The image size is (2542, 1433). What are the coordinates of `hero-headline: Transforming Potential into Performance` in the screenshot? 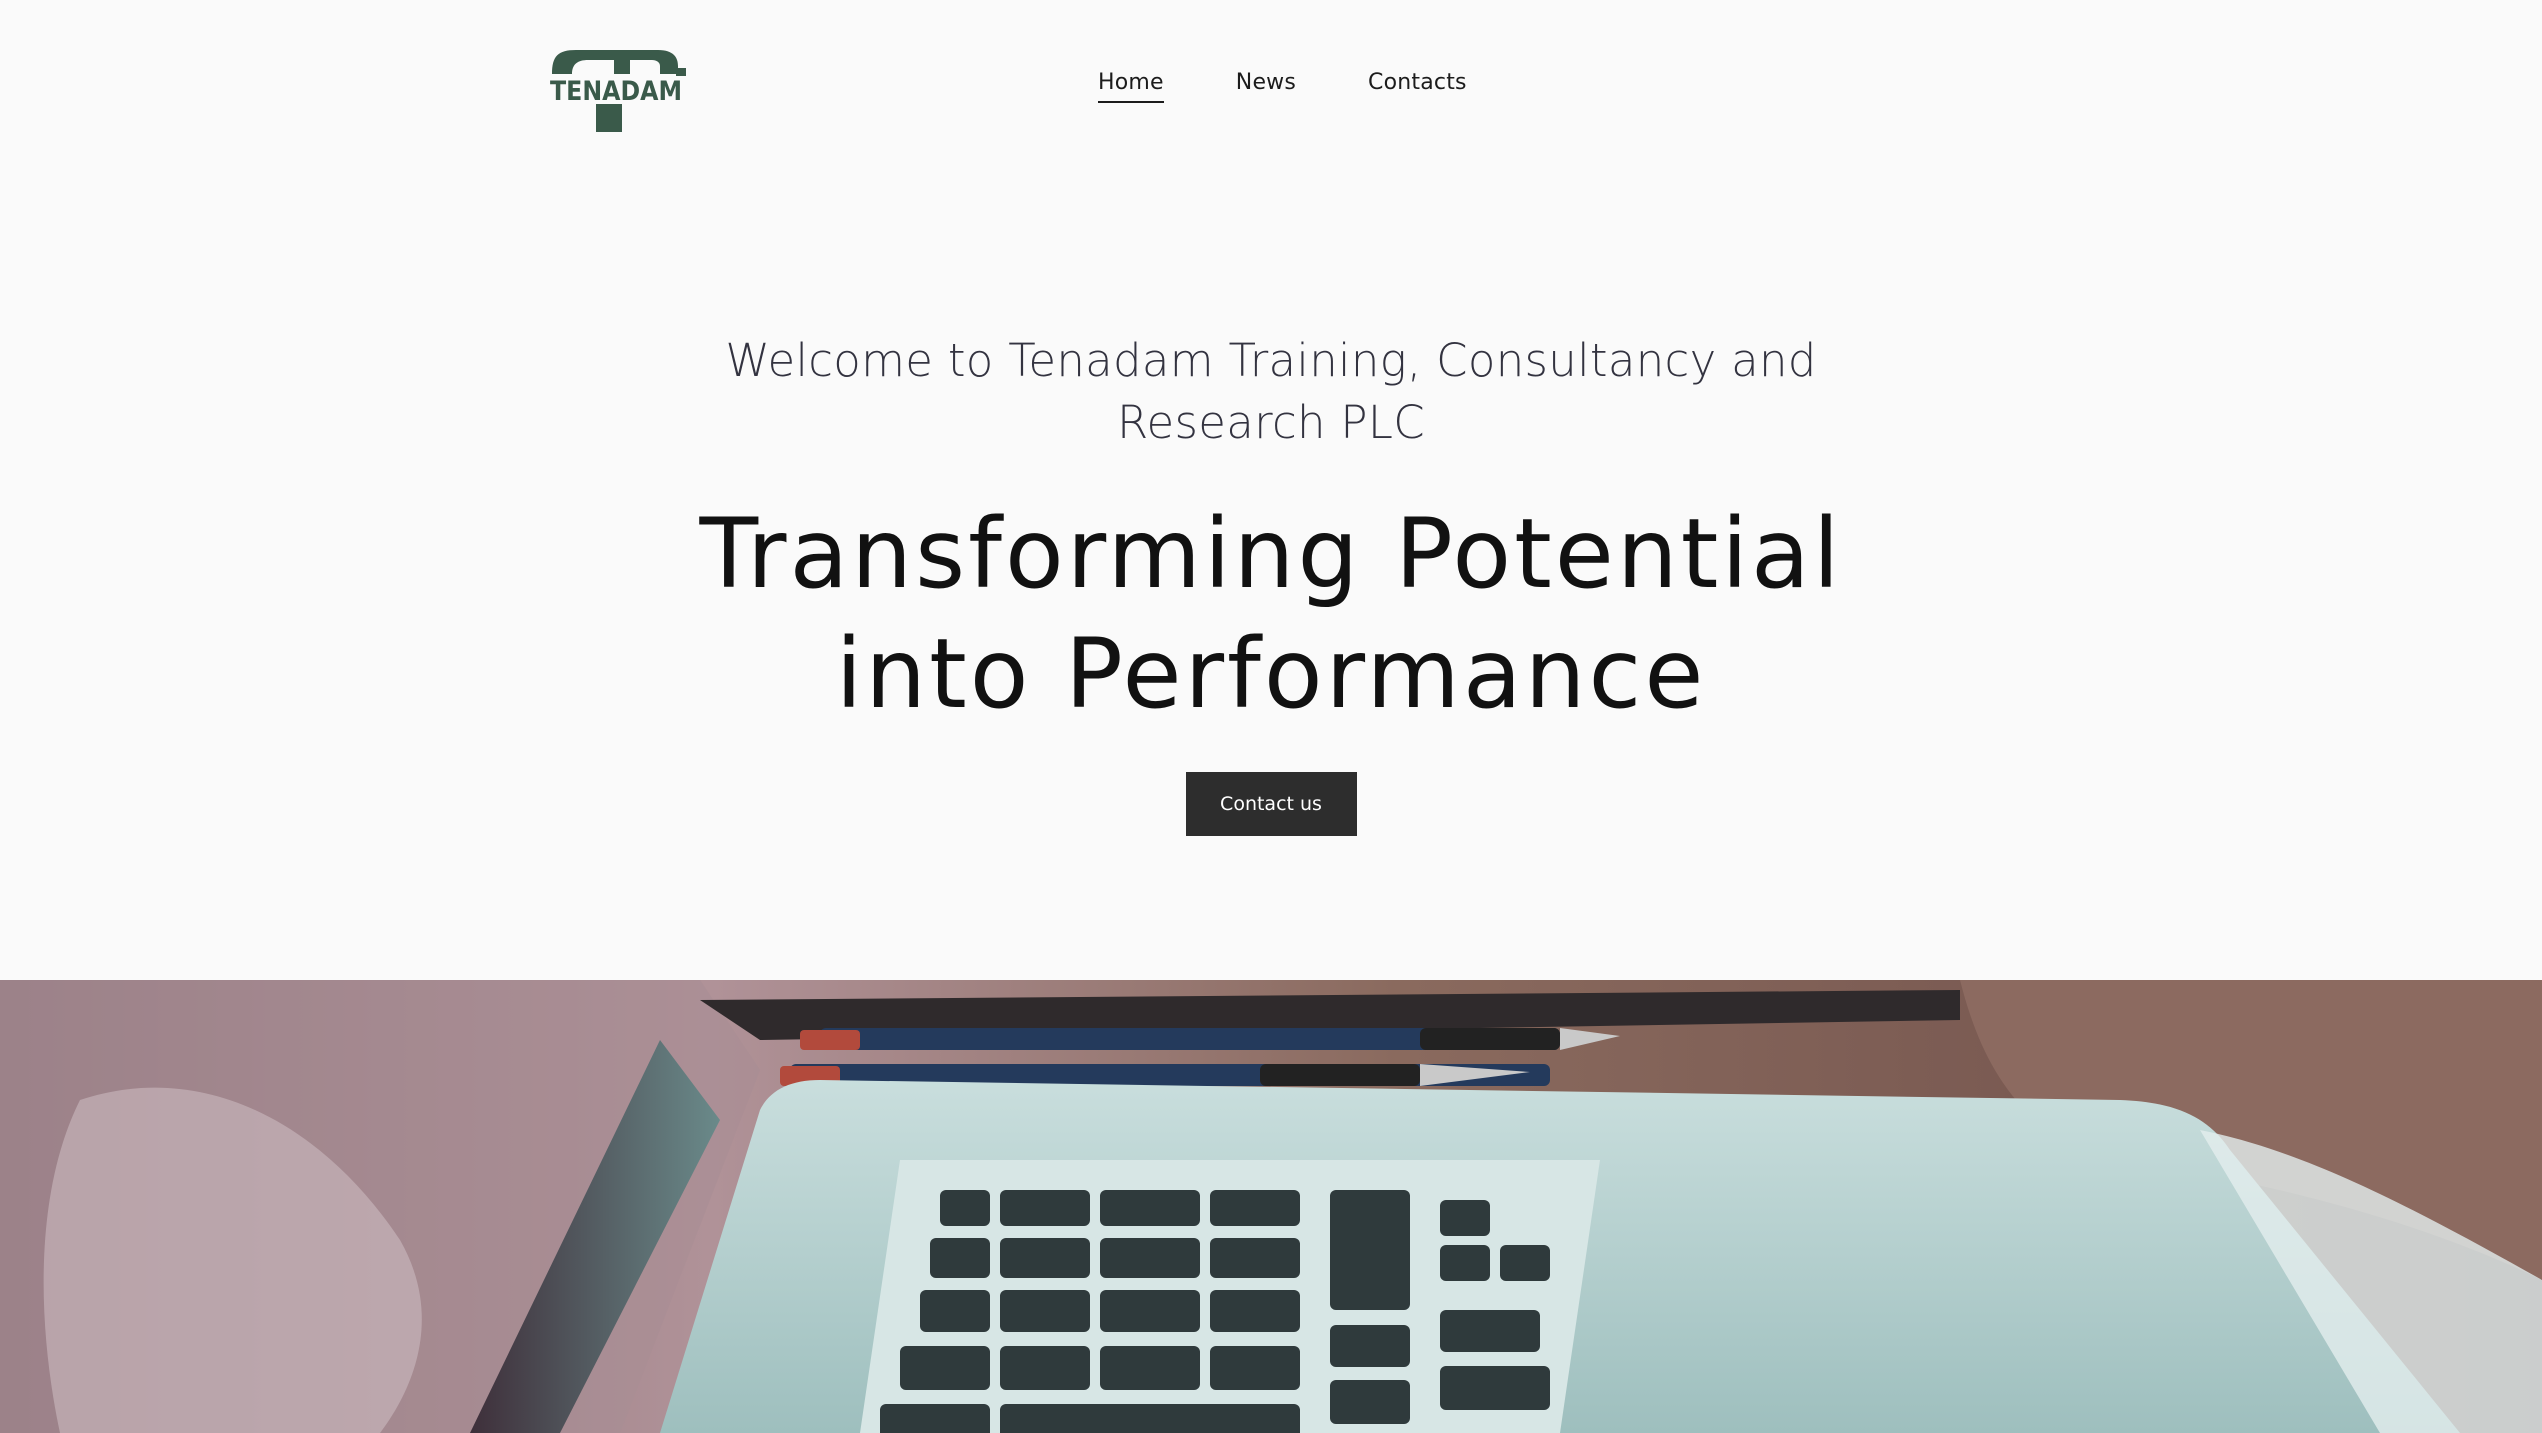 It's located at (1271, 614).